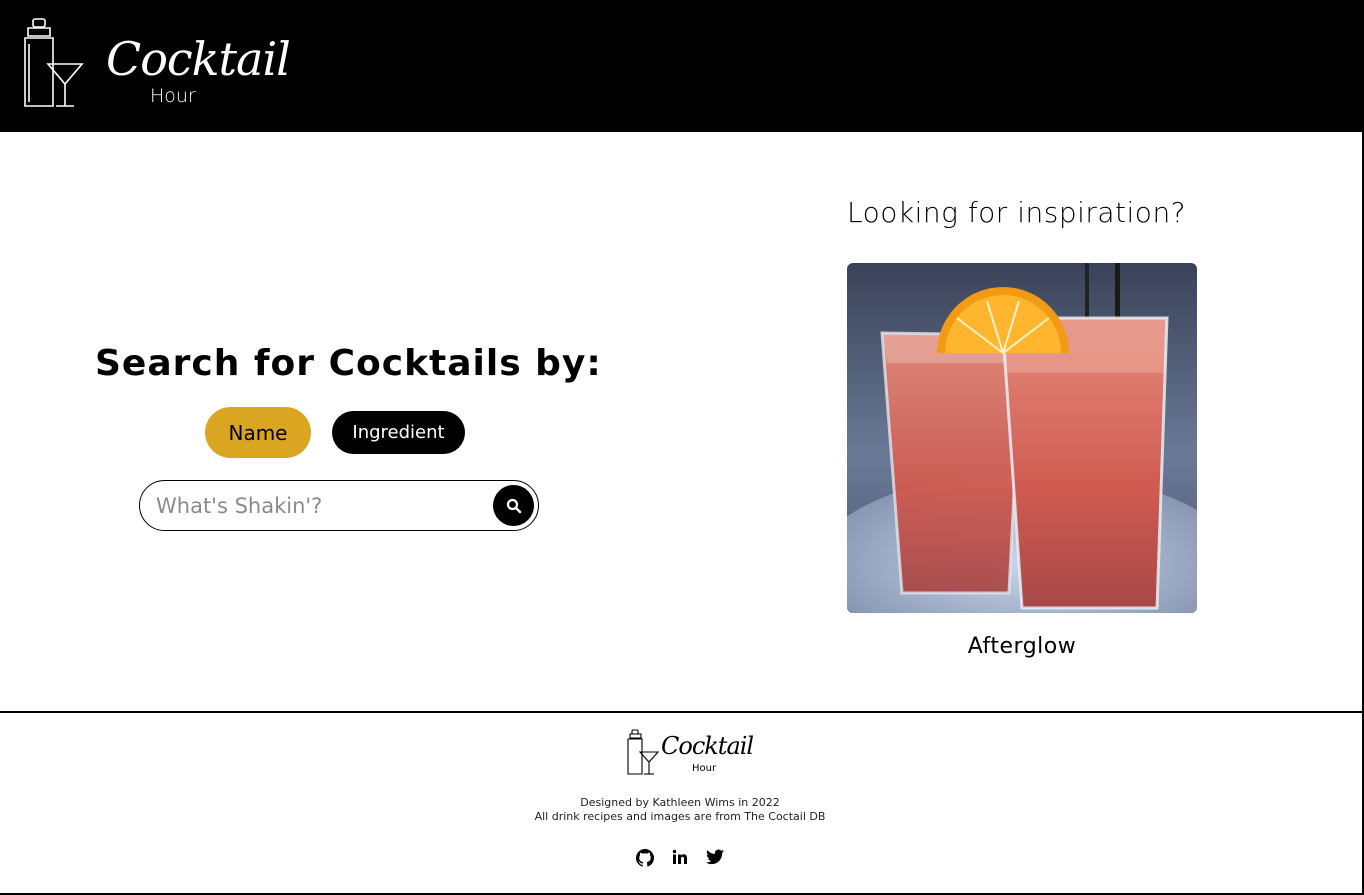 The height and width of the screenshot is (895, 1364). I want to click on twitter-icon, so click(715, 857).